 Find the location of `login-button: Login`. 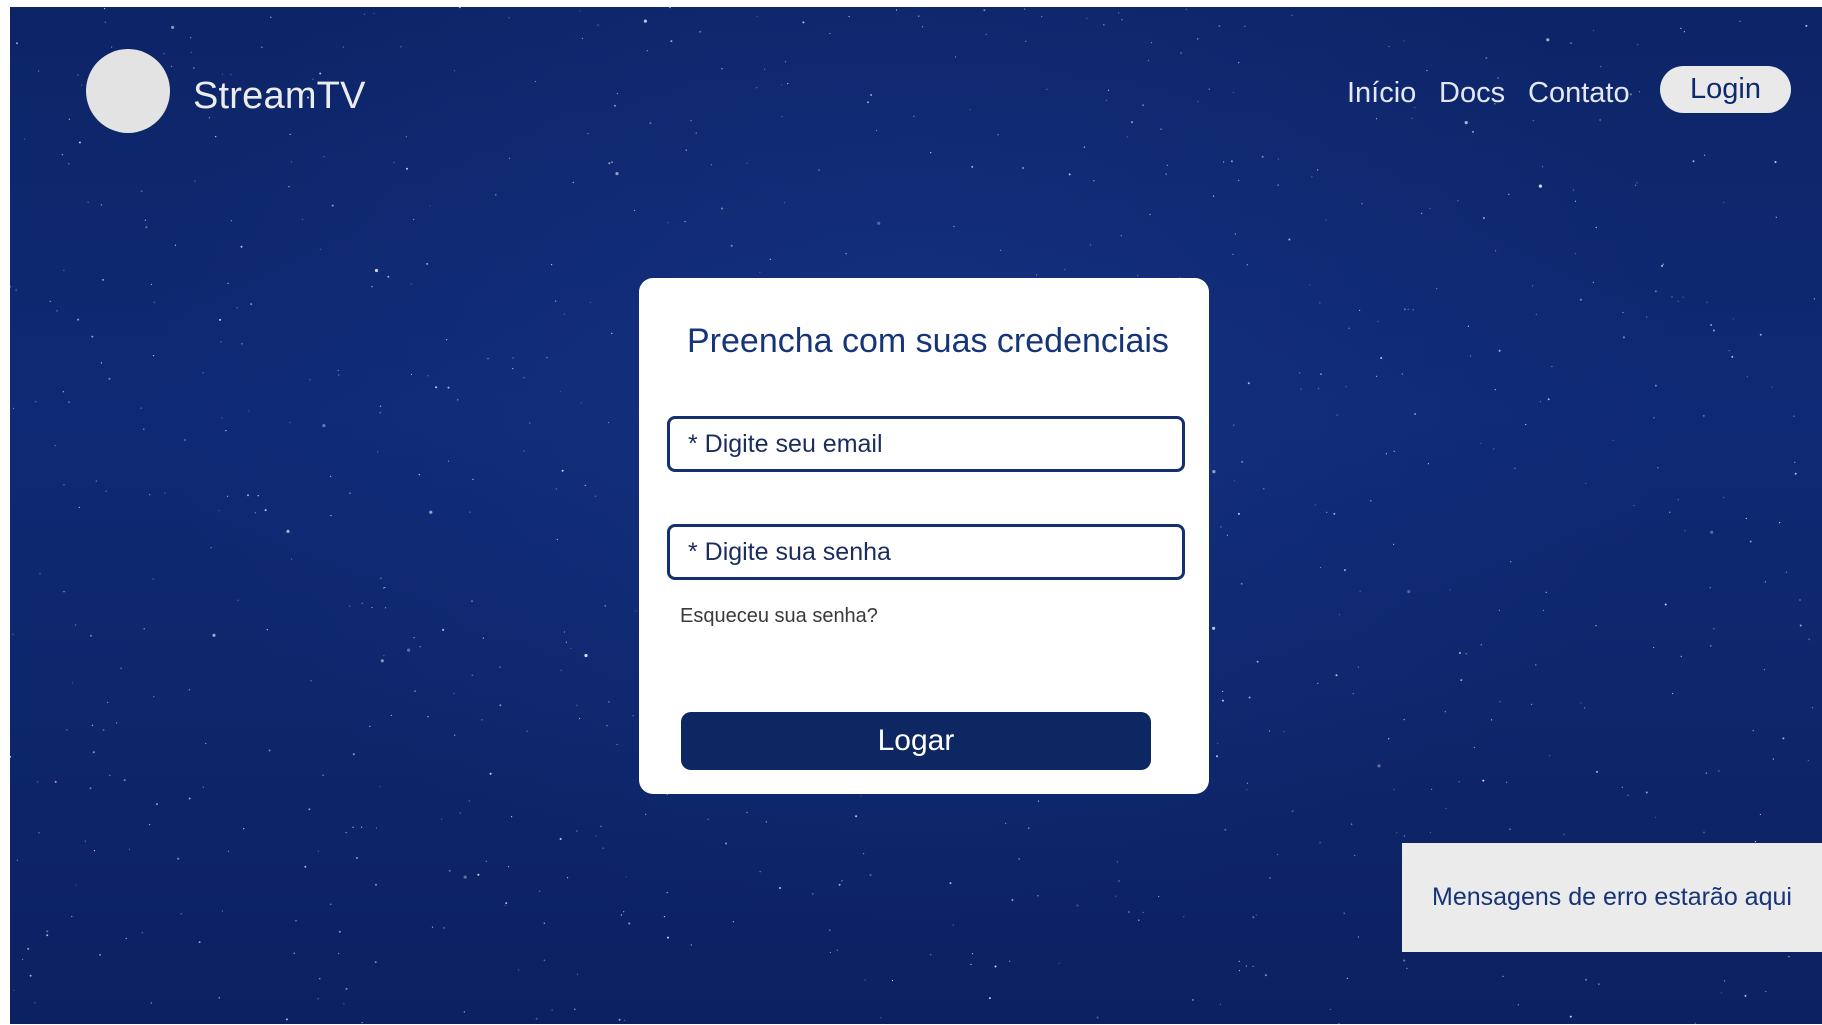

login-button: Login is located at coordinates (1725, 89).